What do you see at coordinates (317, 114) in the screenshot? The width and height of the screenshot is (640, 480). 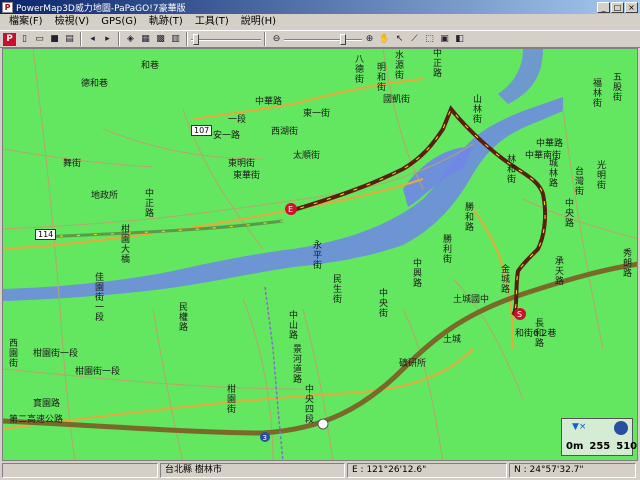 I see `map-label: 東一街` at bounding box center [317, 114].